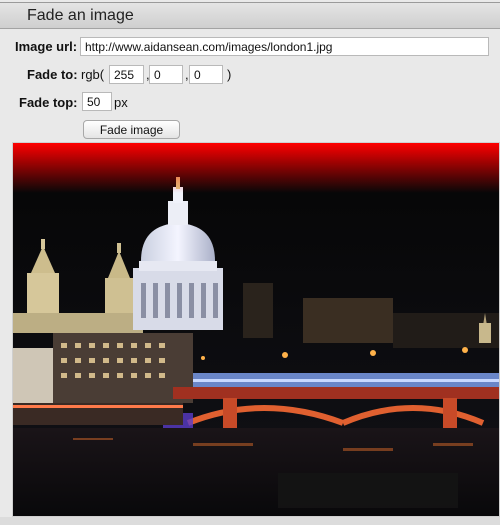  Describe the element at coordinates (121, 102) in the screenshot. I see `fade-top-unit: px` at that location.